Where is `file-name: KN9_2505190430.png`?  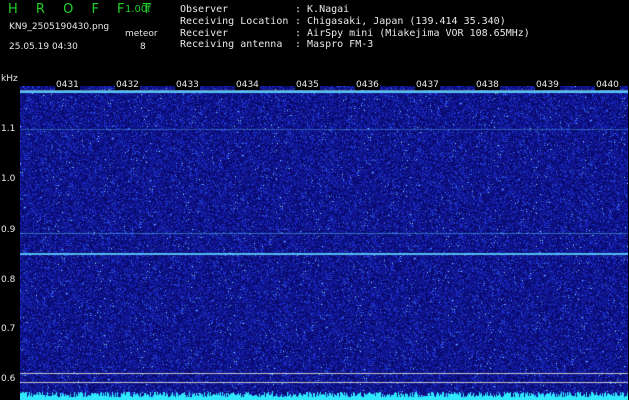
file-name: KN9_2505190430.png is located at coordinates (59, 27).